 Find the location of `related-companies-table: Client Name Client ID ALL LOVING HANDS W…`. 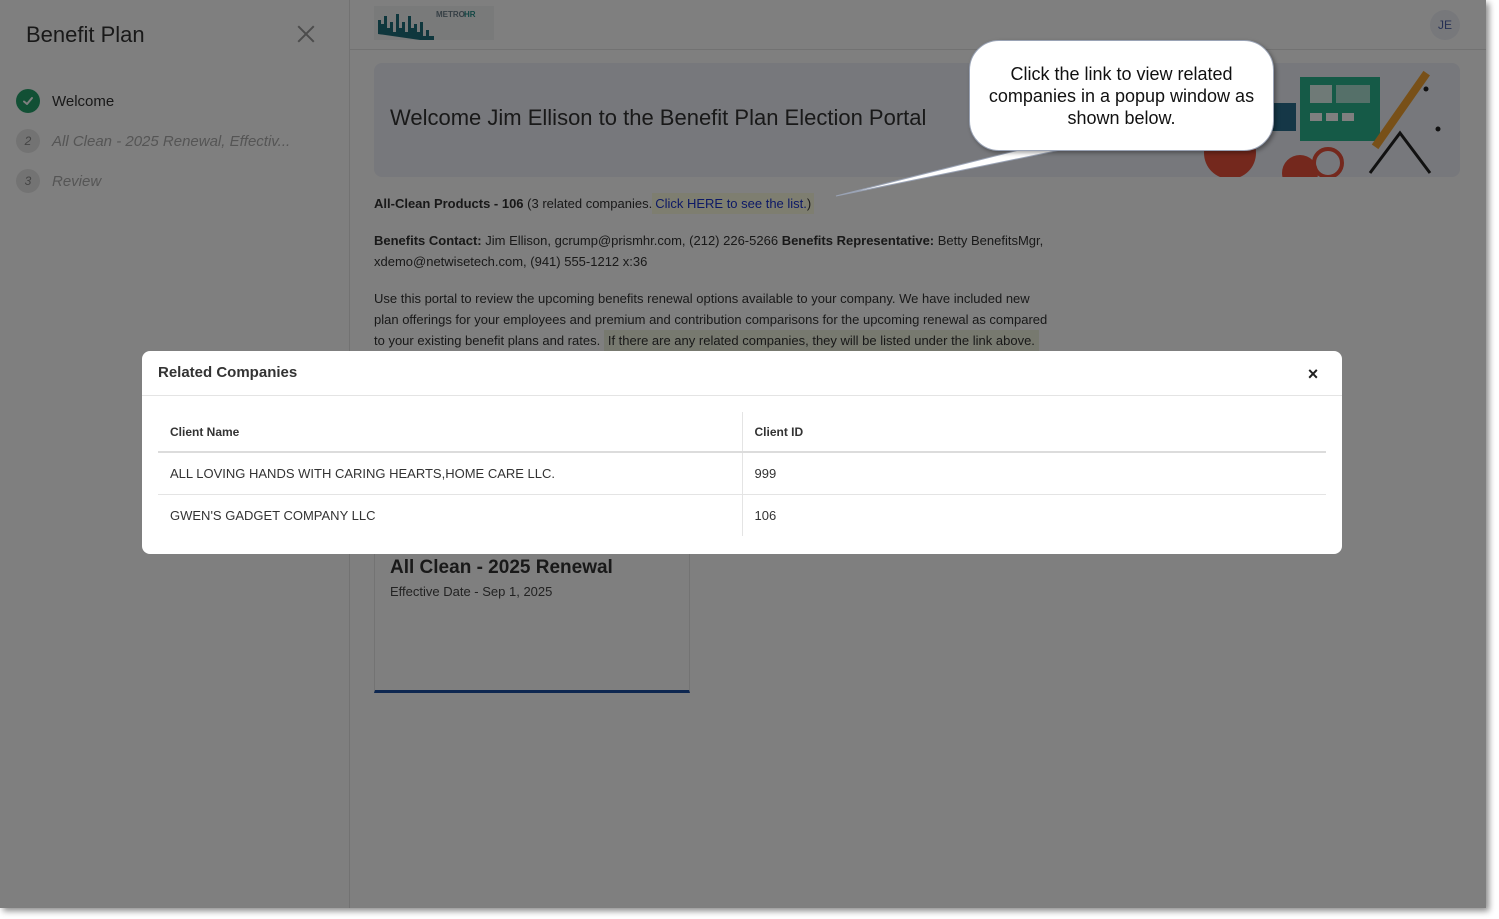

related-companies-table: Client Name Client ID ALL LOVING HANDS W… is located at coordinates (742, 474).